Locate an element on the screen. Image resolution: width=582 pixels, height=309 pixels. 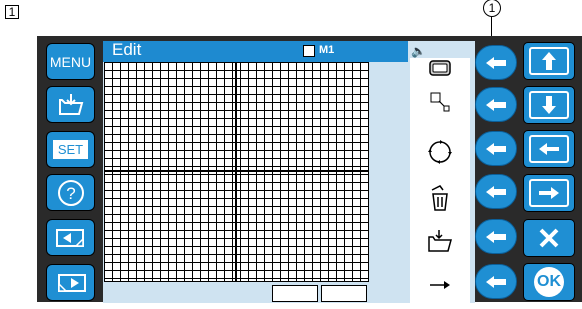
menu-button: MENU is located at coordinates (70, 61).